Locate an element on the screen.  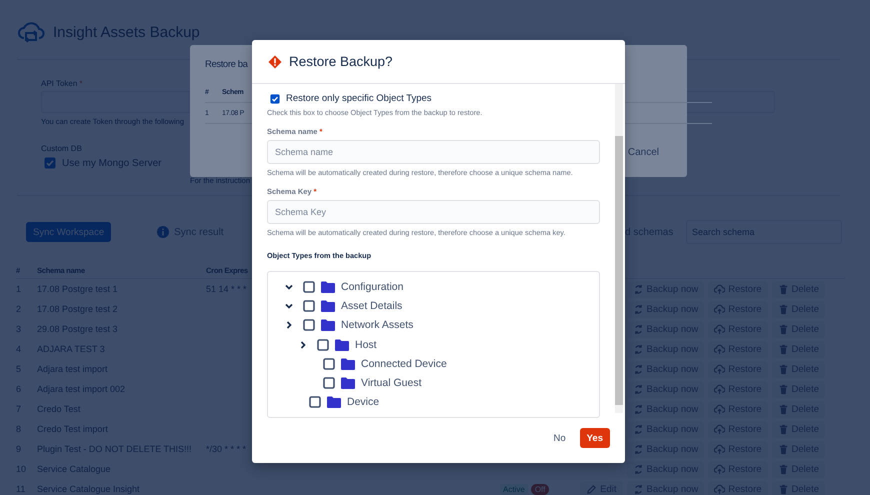
warning-icon is located at coordinates (275, 61).